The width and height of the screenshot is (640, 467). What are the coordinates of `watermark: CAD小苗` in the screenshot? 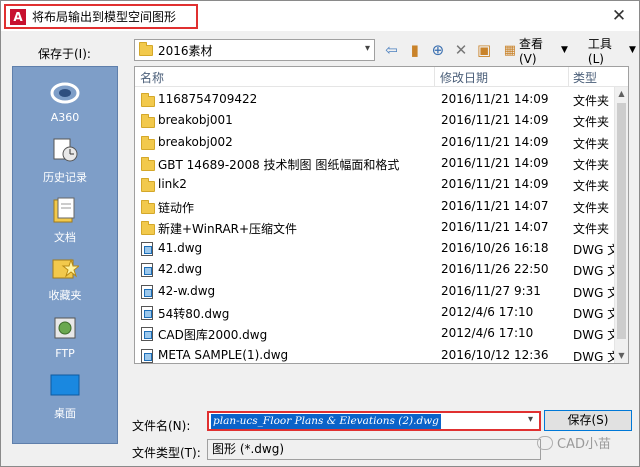 It's located at (574, 442).